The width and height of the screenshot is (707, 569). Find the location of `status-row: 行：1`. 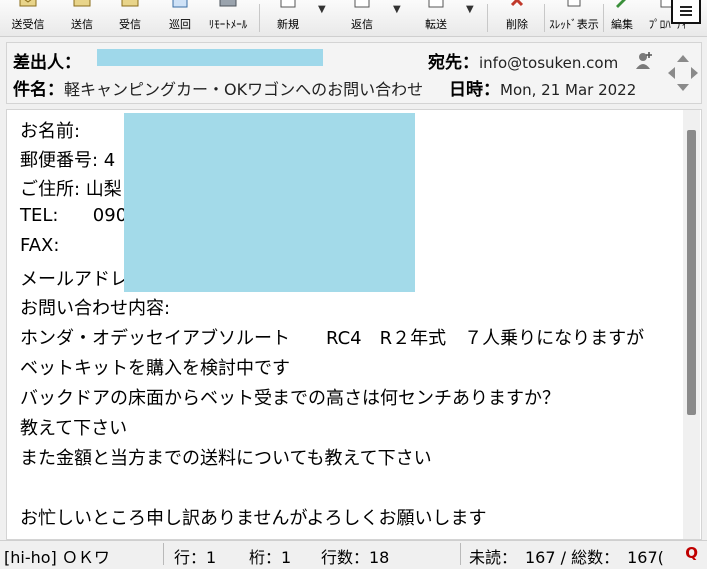

status-row: 行：1 is located at coordinates (195, 557).